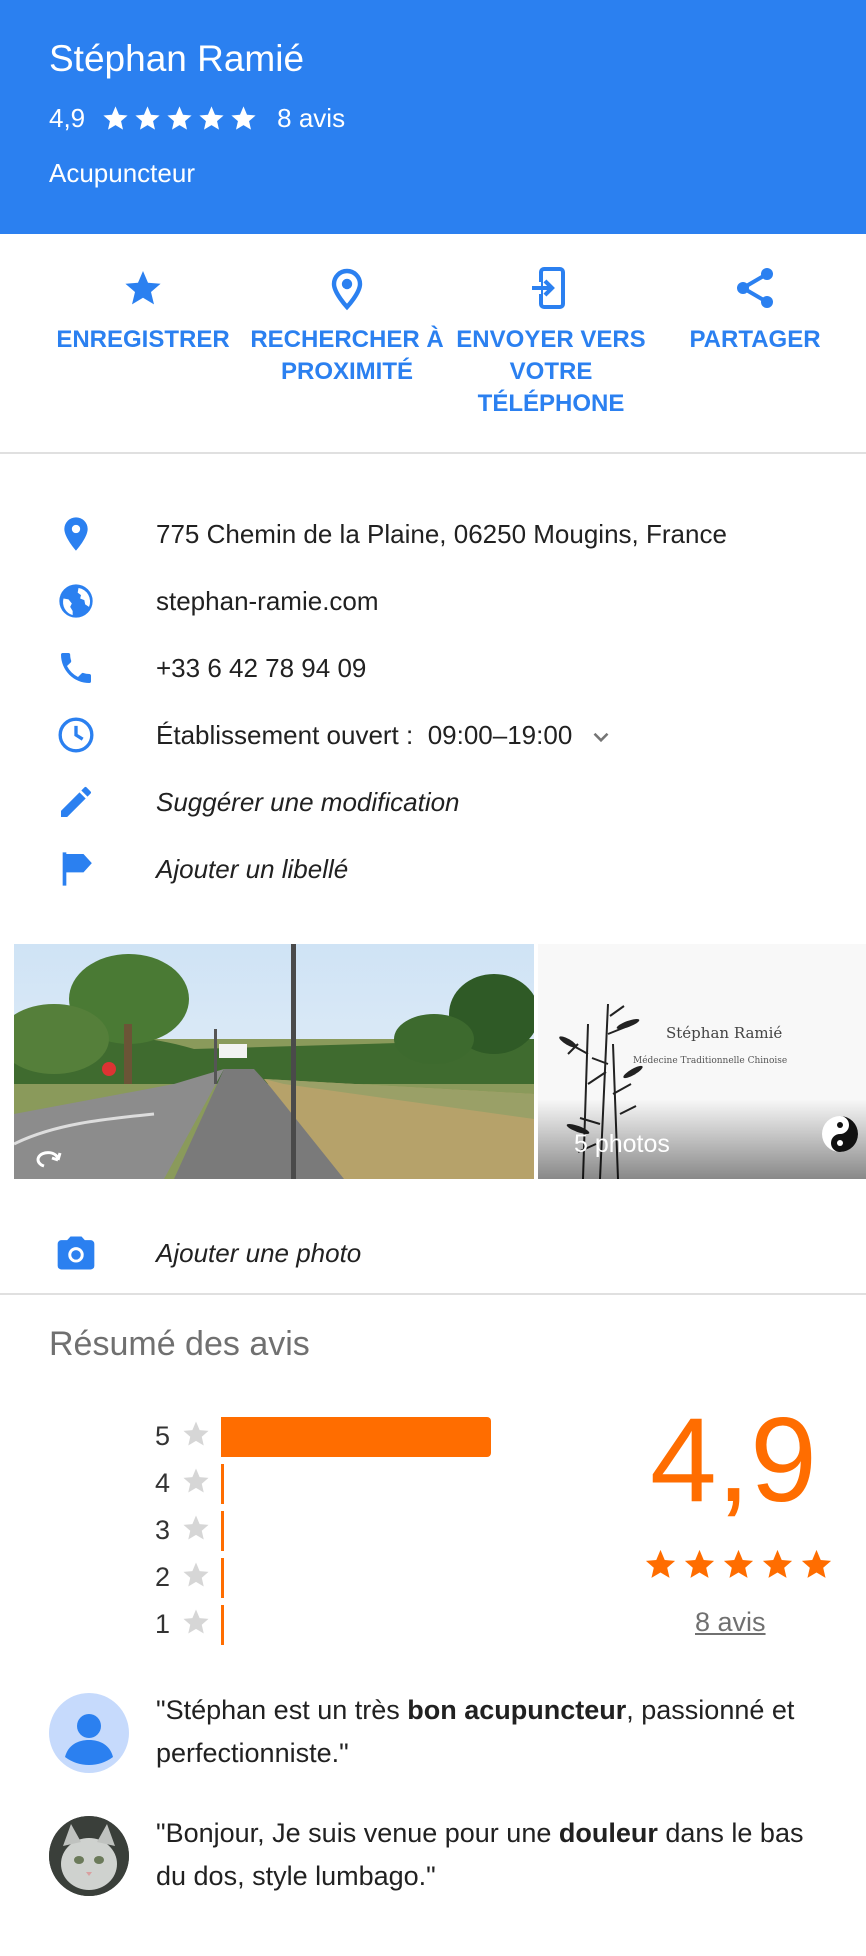 The width and height of the screenshot is (866, 1956). What do you see at coordinates (365, 1625) in the screenshot?
I see `histogram-row: 1` at bounding box center [365, 1625].